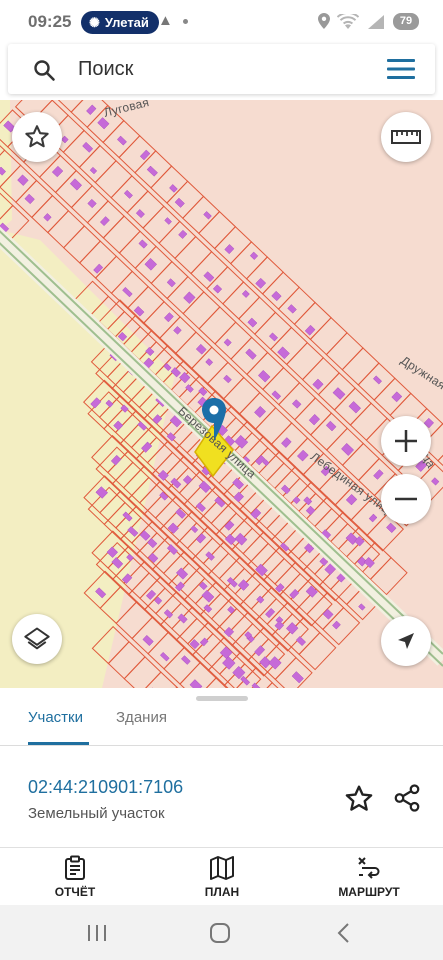 The height and width of the screenshot is (960, 443). I want to click on sun-icon: ✺, so click(94, 22).